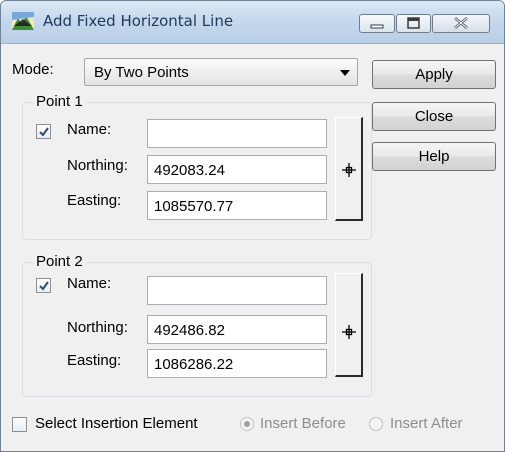  What do you see at coordinates (237, 133) in the screenshot?
I see `point1-name-field` at bounding box center [237, 133].